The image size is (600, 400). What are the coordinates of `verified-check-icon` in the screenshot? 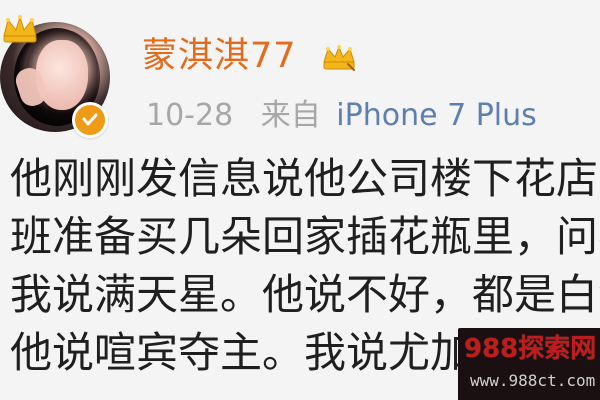 It's located at (90, 119).